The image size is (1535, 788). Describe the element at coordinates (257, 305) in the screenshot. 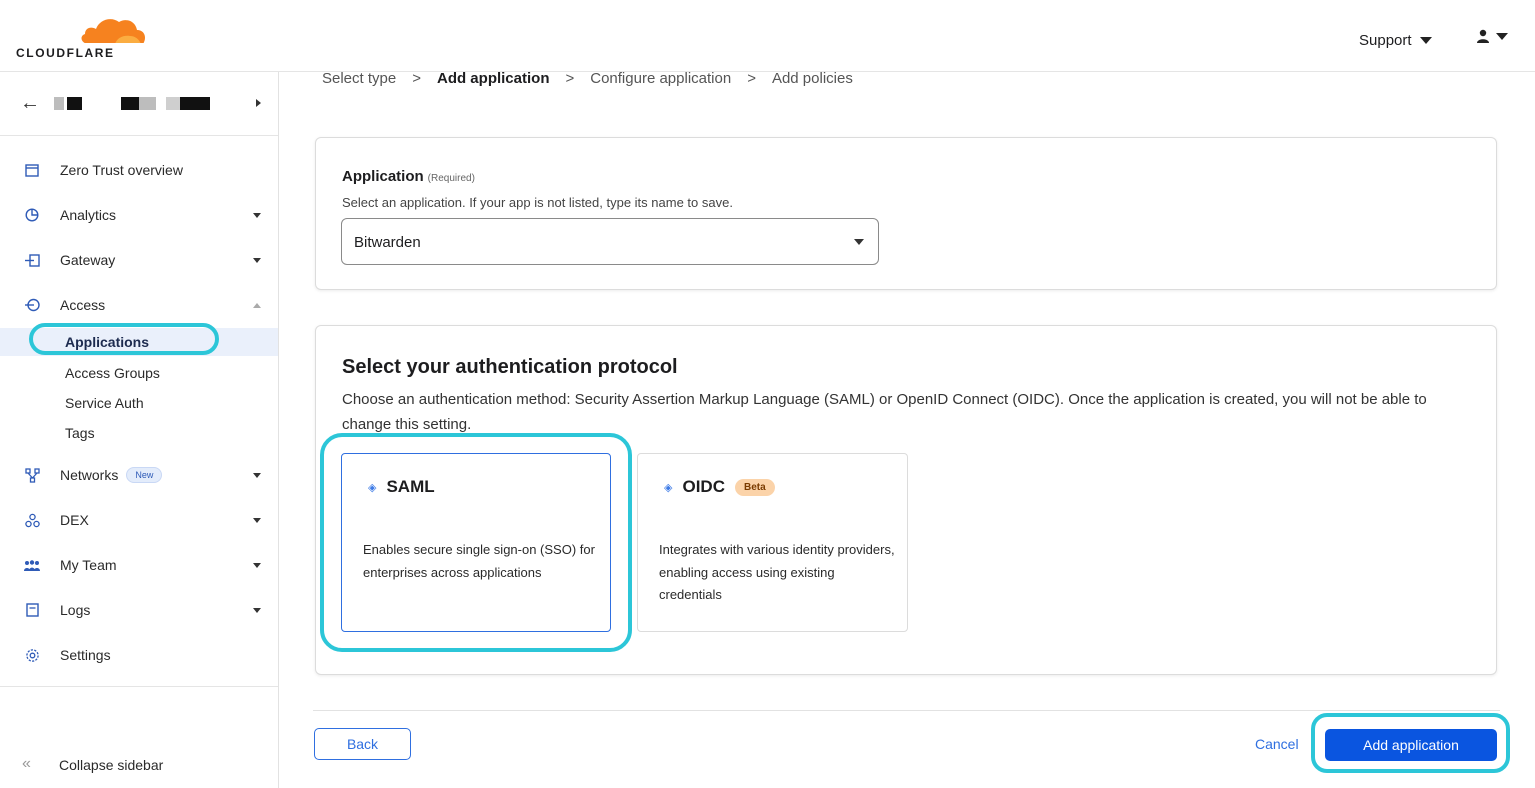

I see `chevron-up-icon` at that location.